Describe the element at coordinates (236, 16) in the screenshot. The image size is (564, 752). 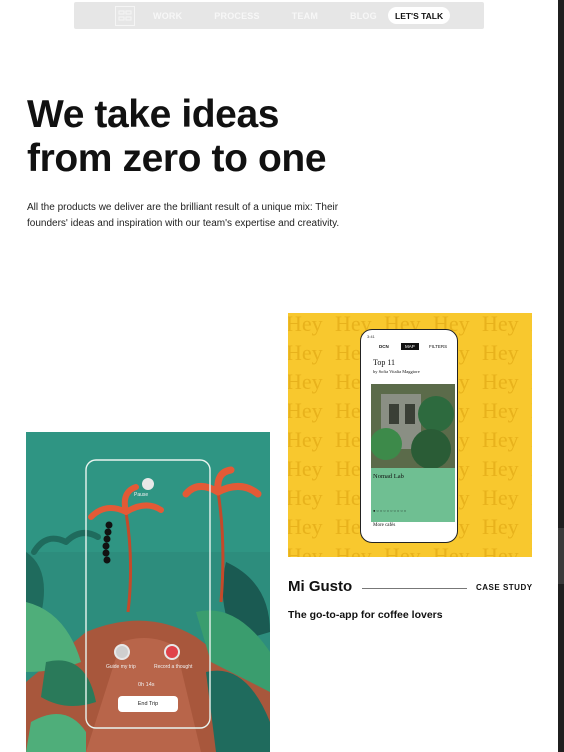
I see `nav-link-process: PROCESS` at that location.